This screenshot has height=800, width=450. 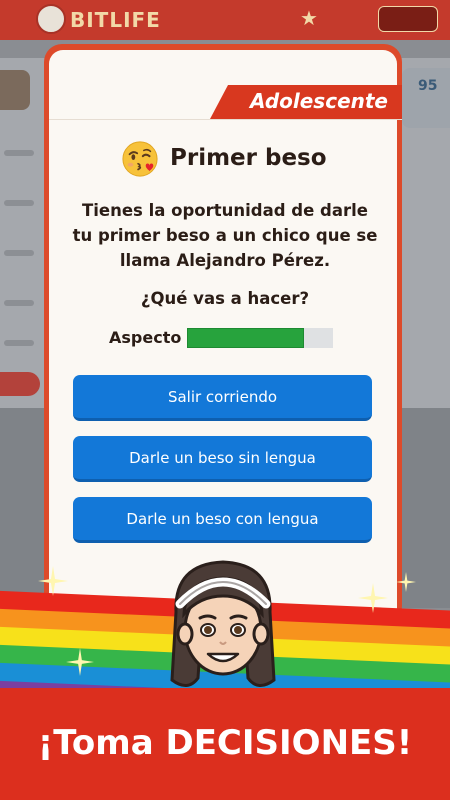 I want to click on promo-headline: ¡Toma DECISIONES!, so click(x=225, y=743).